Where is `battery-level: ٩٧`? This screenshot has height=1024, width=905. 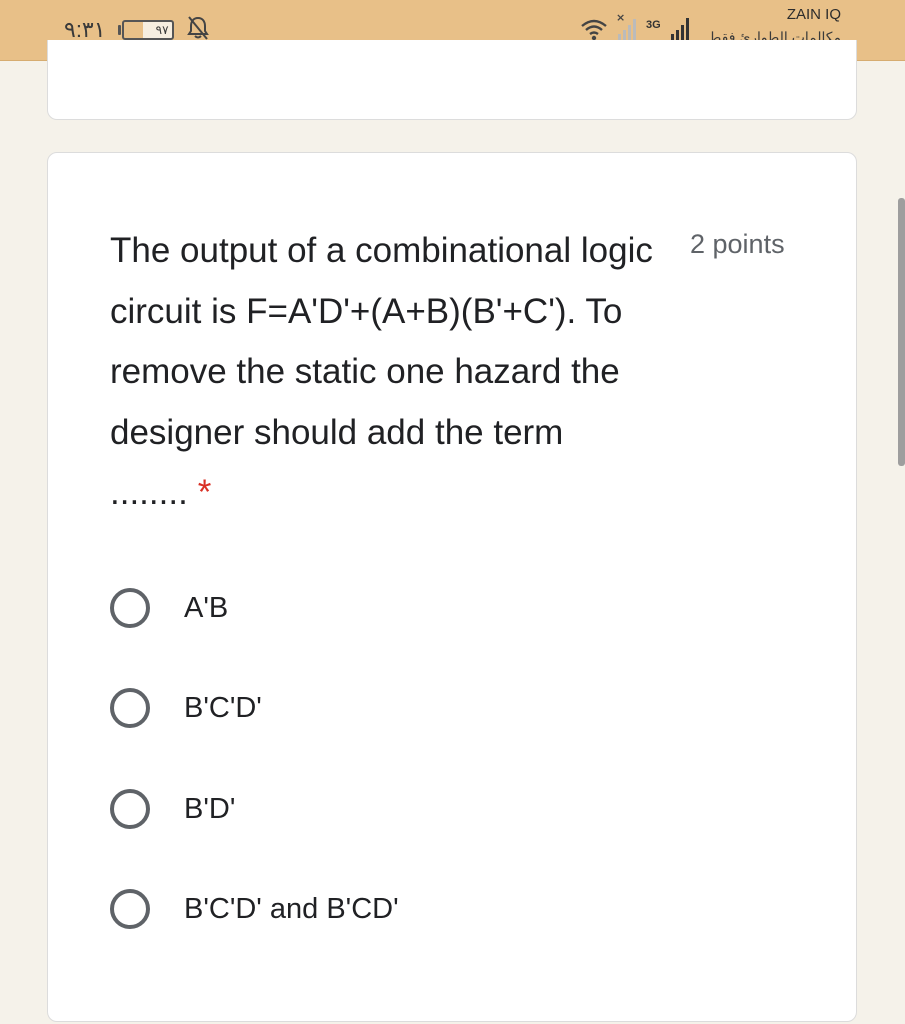
battery-level: ٩٧ is located at coordinates (147, 30).